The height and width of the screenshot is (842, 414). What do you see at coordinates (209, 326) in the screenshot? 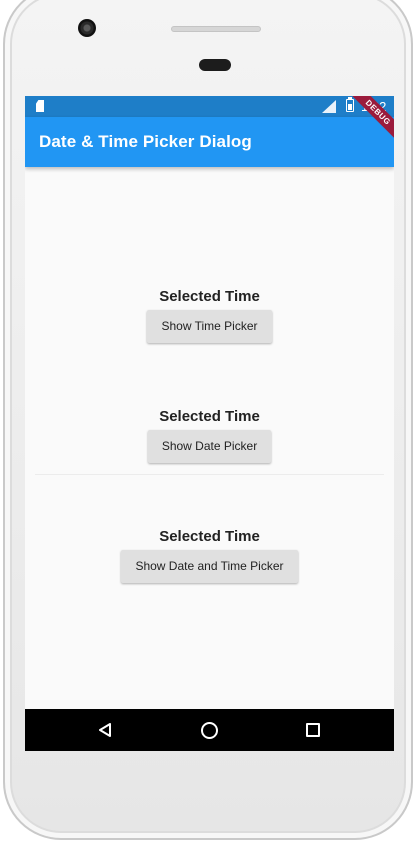
I see `show-time-picker-button: Show Time Picker` at bounding box center [209, 326].